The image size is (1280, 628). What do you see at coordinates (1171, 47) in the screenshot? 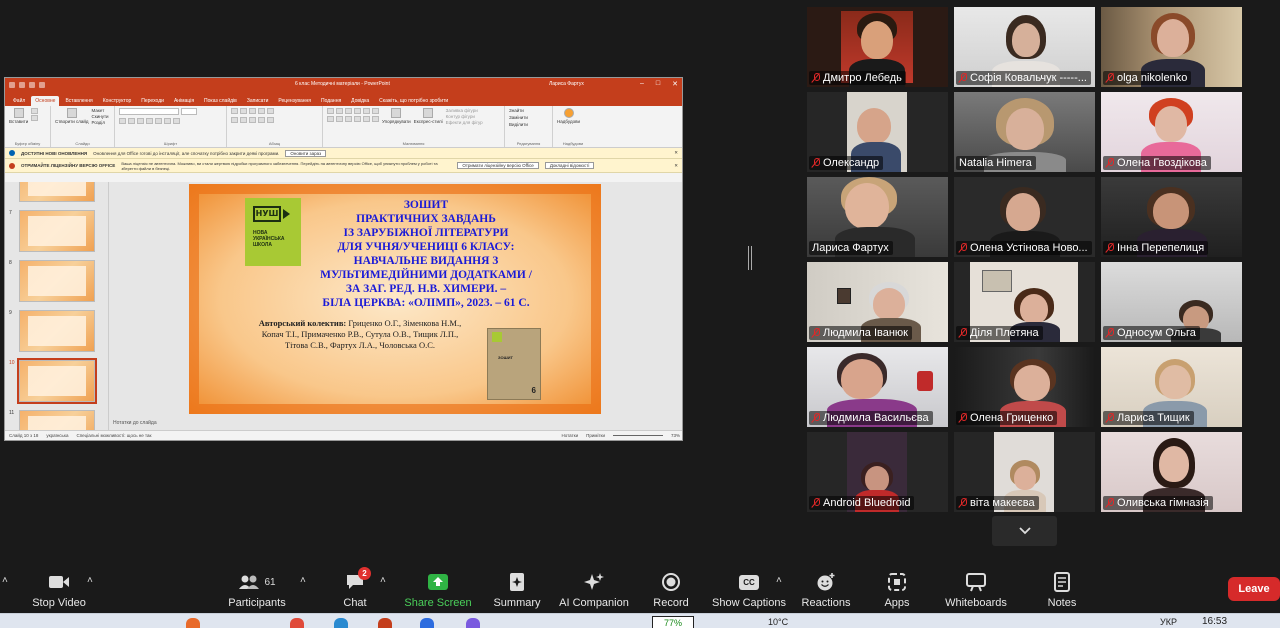
I see `participant-tile: olga nikolenko` at bounding box center [1171, 47].